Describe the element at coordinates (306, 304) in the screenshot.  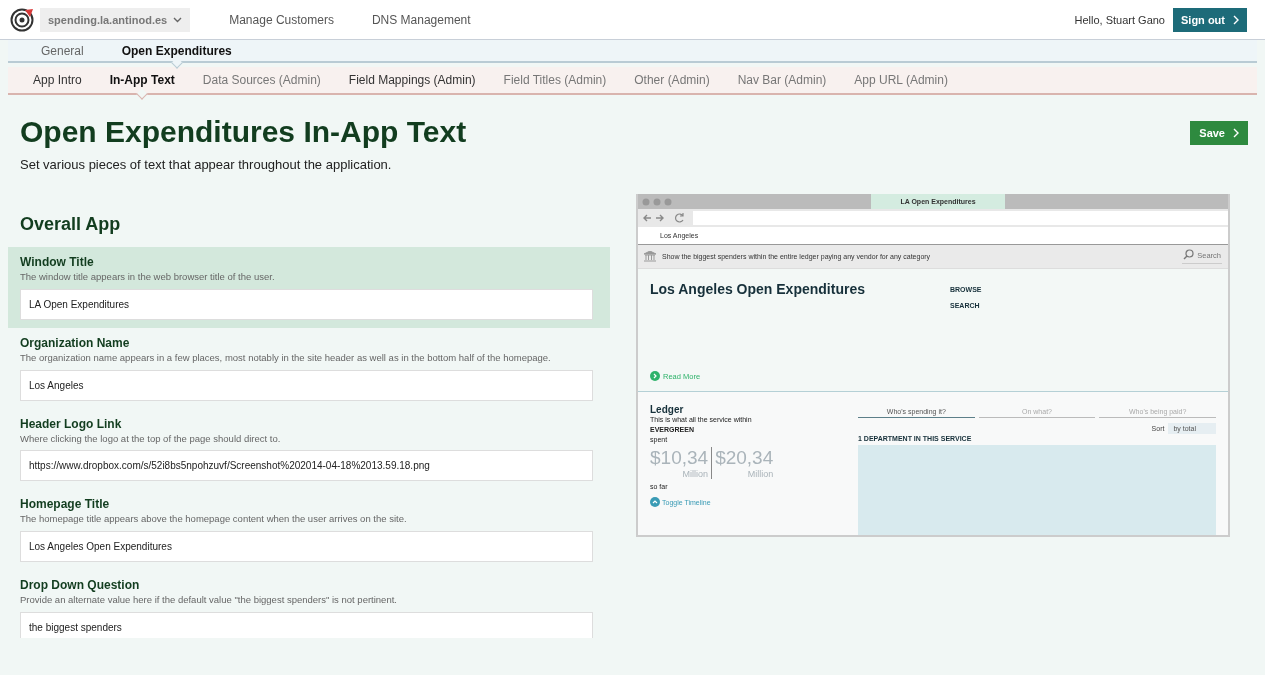
I see `text-field: LA Open Expenditures` at that location.